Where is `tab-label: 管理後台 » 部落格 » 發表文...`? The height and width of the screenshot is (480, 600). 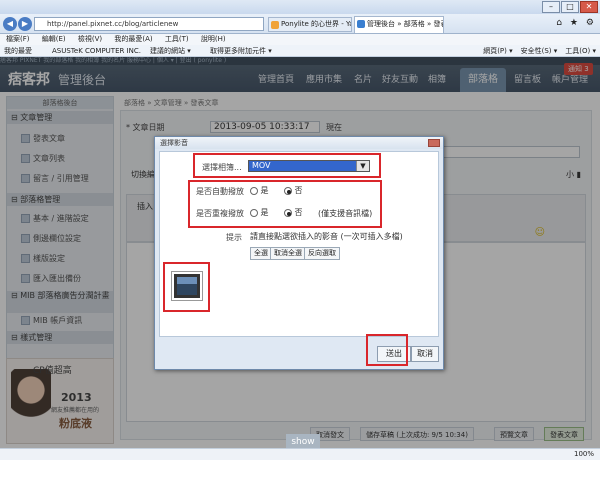 tab-label: 管理後台 » 部落格 » 發表文... is located at coordinates (405, 24).